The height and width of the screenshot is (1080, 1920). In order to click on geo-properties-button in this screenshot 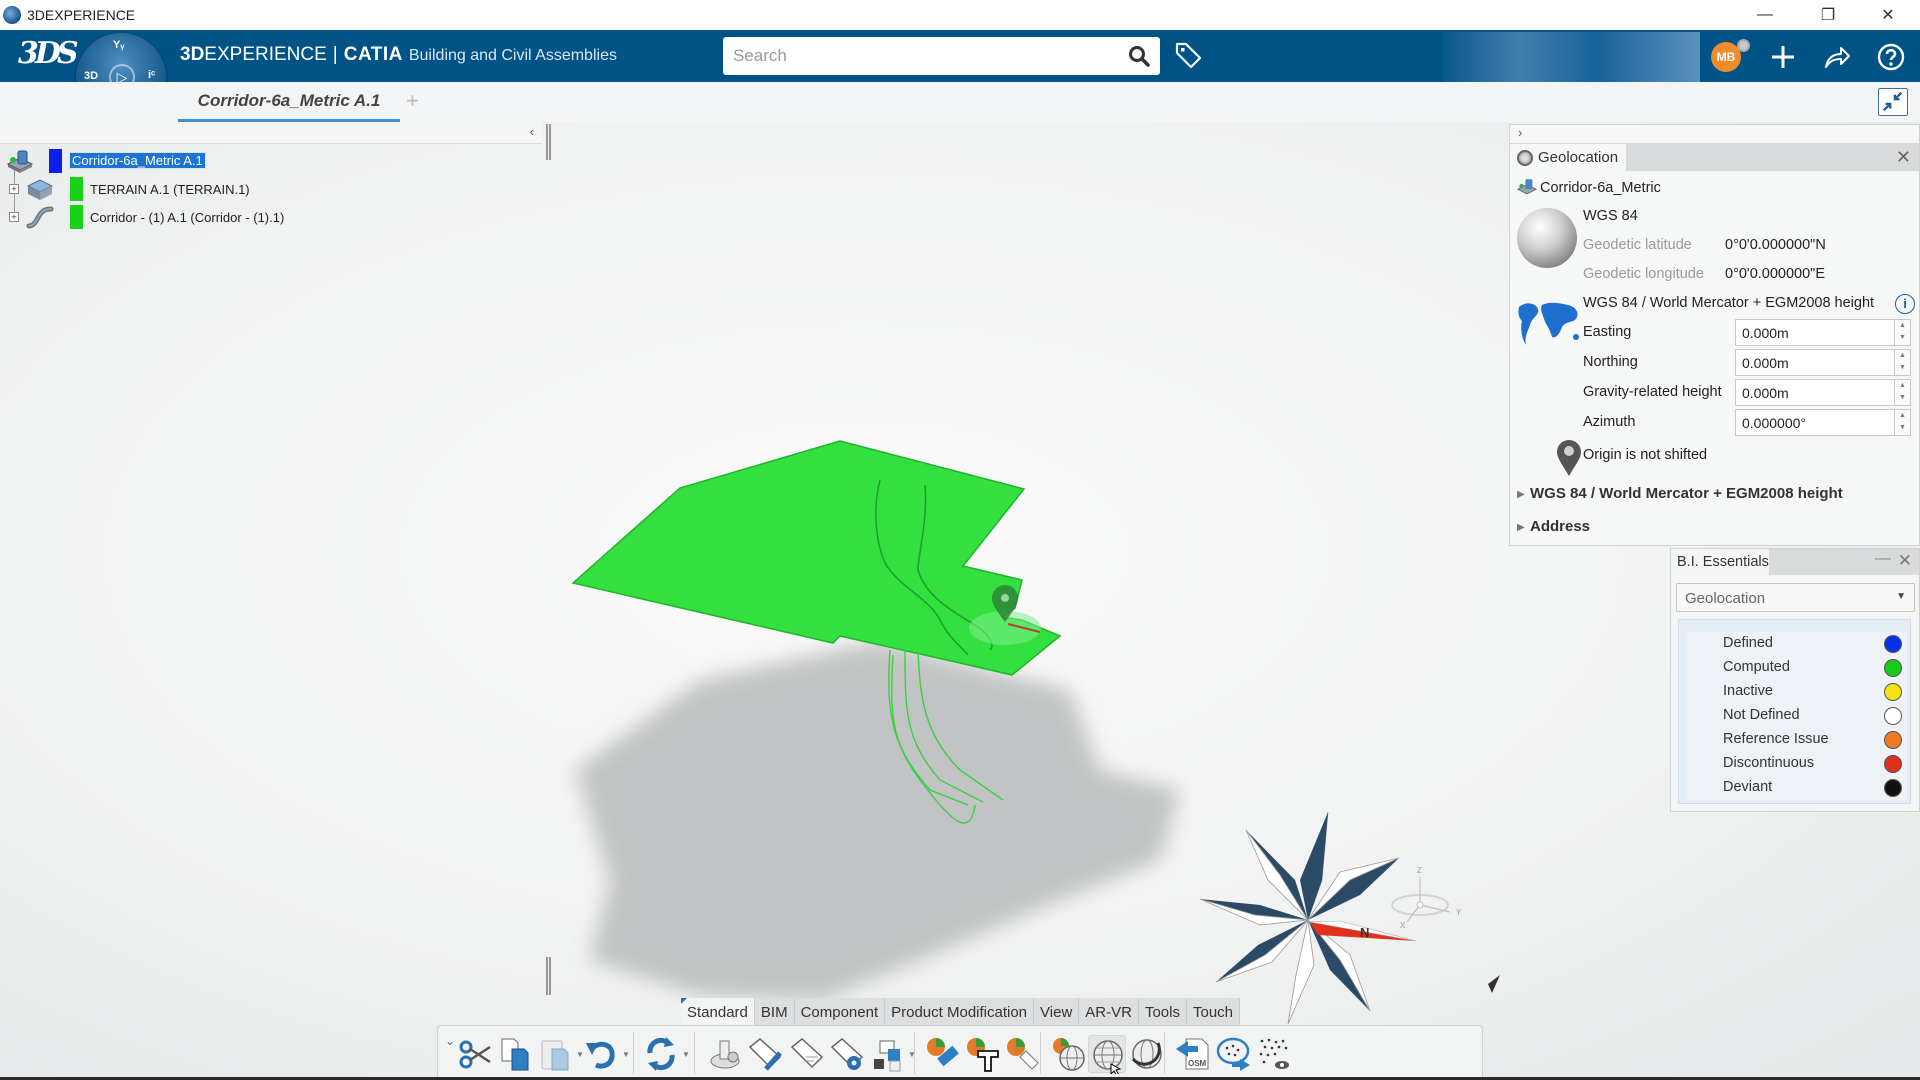, I will do `click(943, 1054)`.